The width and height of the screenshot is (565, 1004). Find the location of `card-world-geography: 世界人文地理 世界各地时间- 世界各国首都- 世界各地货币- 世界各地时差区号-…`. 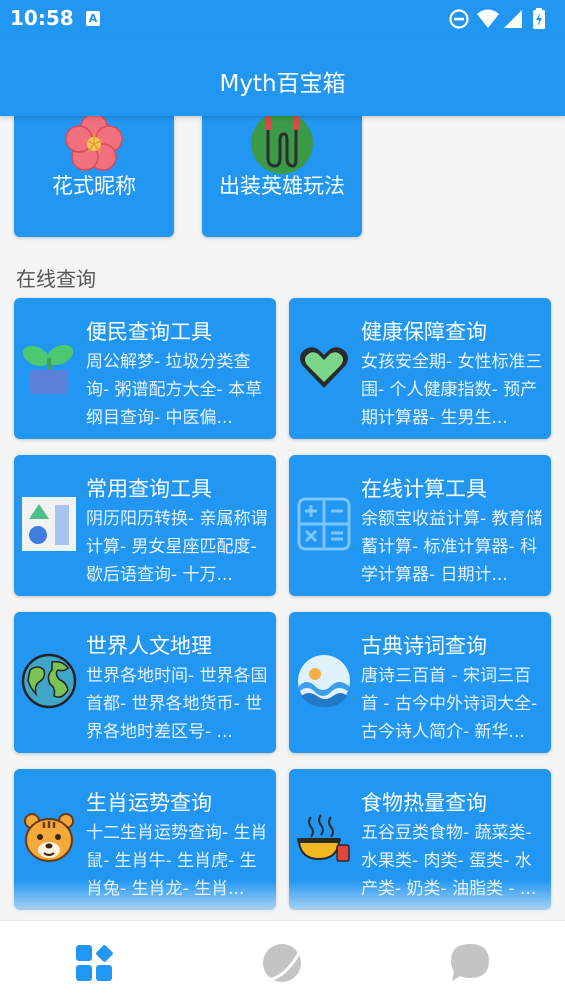

card-world-geography: 世界人文地理 世界各地时间- 世界各国首都- 世界各地货币- 世界各地时差区号-… is located at coordinates (145, 682).